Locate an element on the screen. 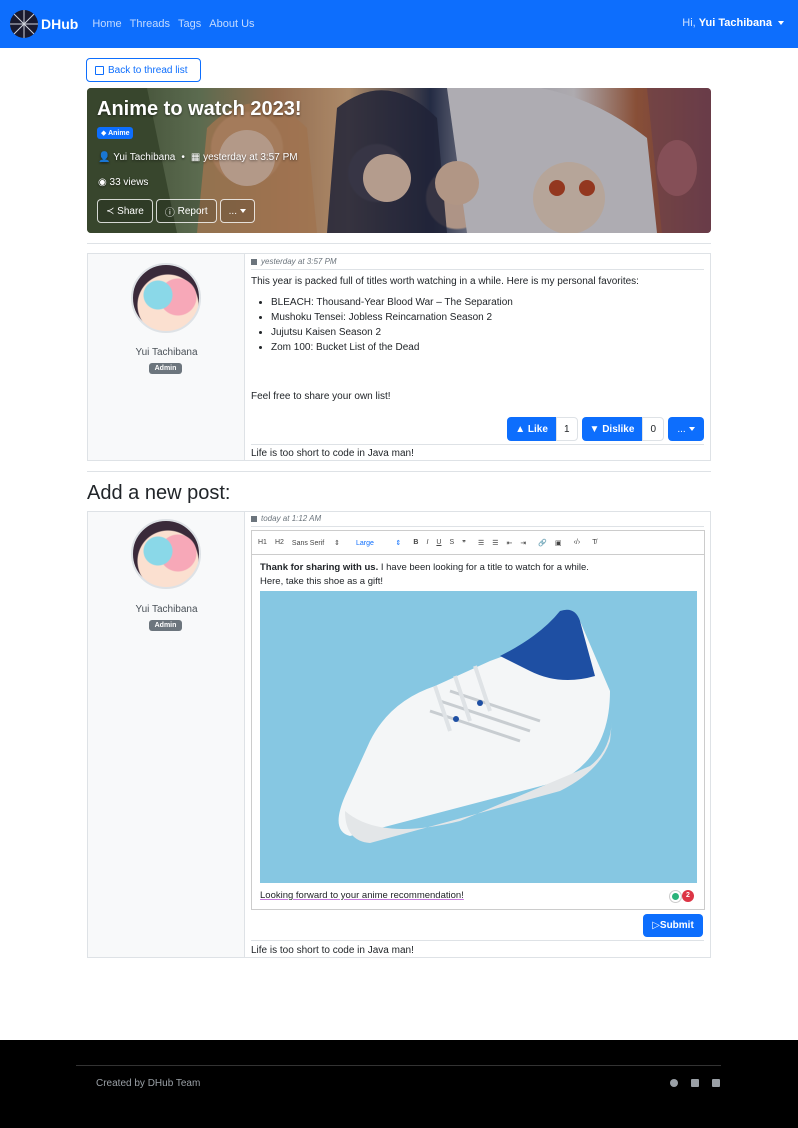  views-count: 33 views is located at coordinates (129, 182).